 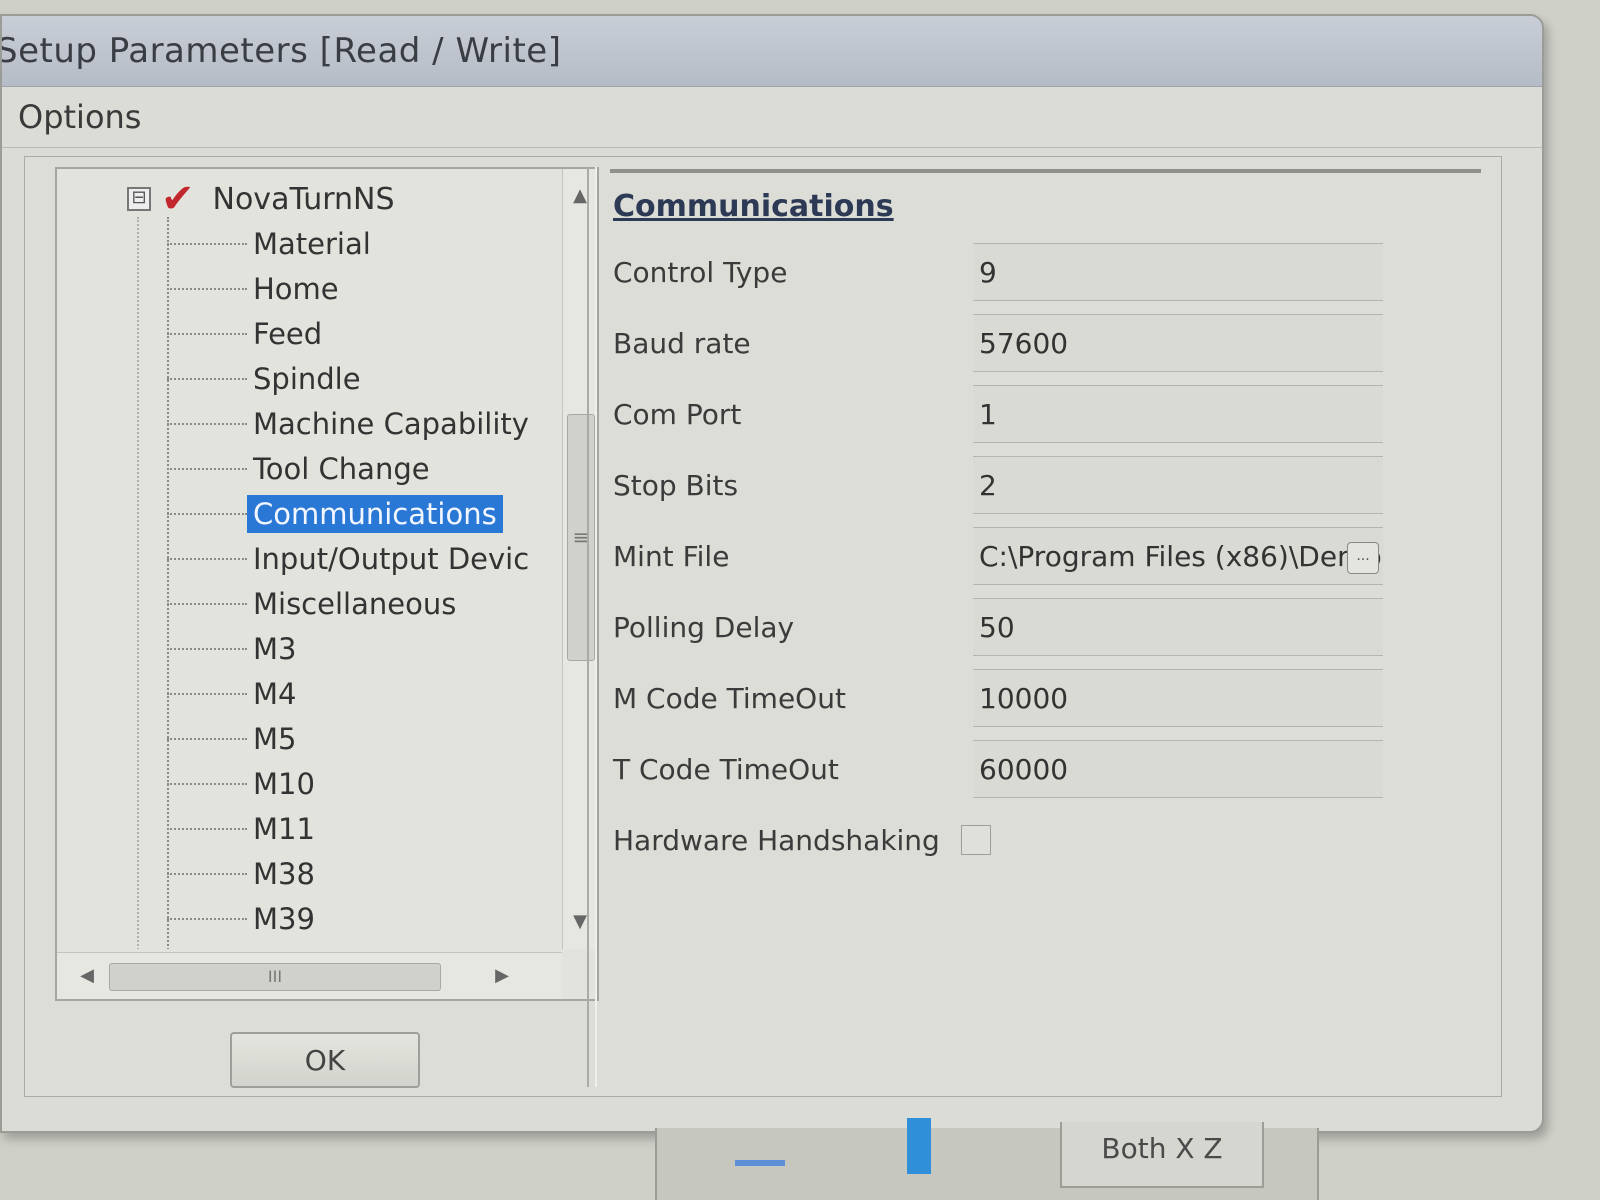 I want to click on panel-splitter, so click(x=592, y=627).